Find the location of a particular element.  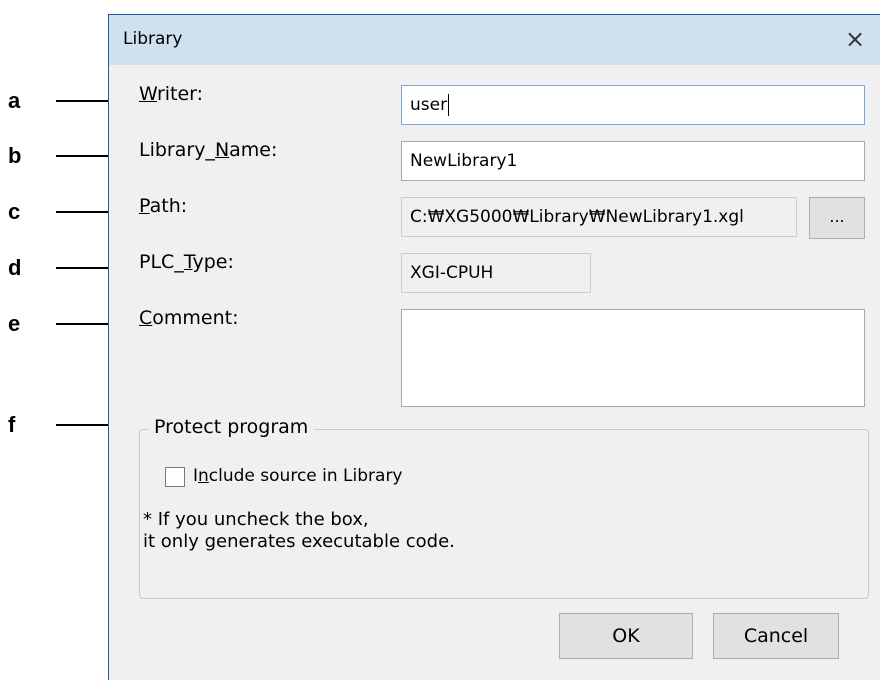

plc-type-label: PLC_Type: is located at coordinates (186, 262).